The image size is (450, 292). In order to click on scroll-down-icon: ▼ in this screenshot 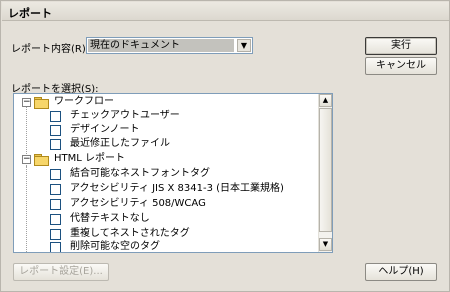, I will do `click(325, 244)`.